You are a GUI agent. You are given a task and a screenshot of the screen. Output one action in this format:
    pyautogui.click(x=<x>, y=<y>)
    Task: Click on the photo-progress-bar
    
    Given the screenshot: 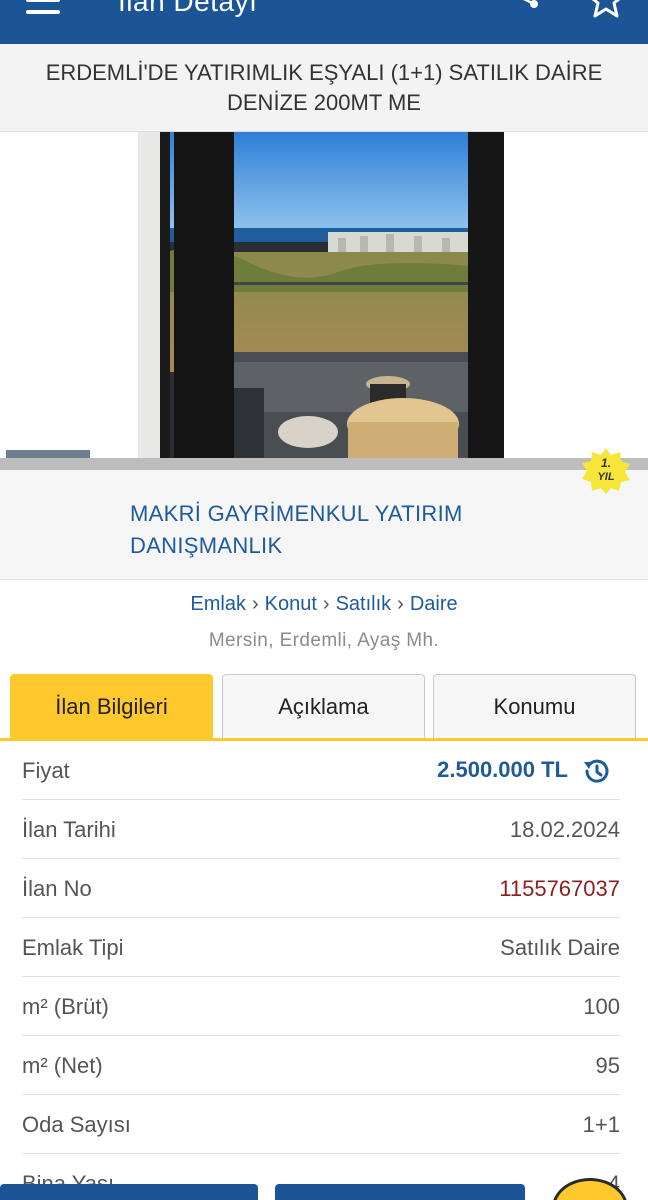 What is the action you would take?
    pyautogui.click(x=324, y=464)
    